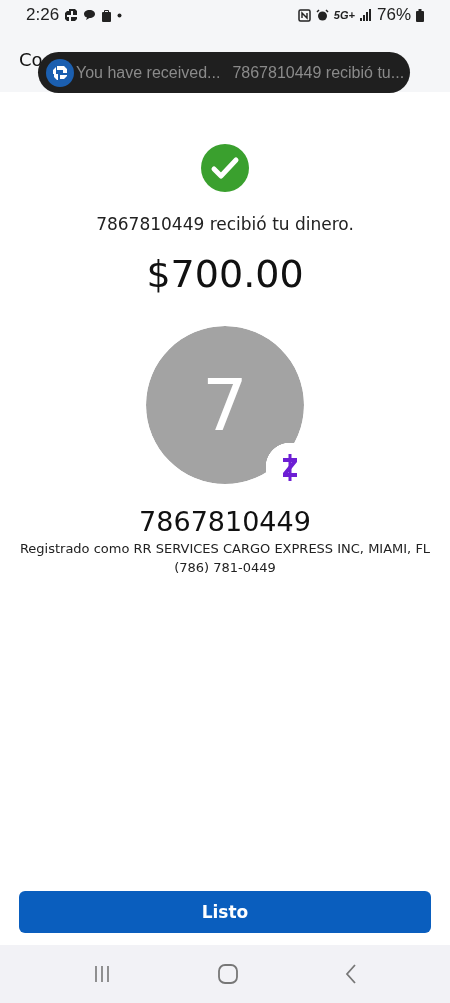 Image resolution: width=450 pixels, height=1003 pixels. Describe the element at coordinates (344, 15) in the screenshot. I see `network-label: 5G+` at that location.